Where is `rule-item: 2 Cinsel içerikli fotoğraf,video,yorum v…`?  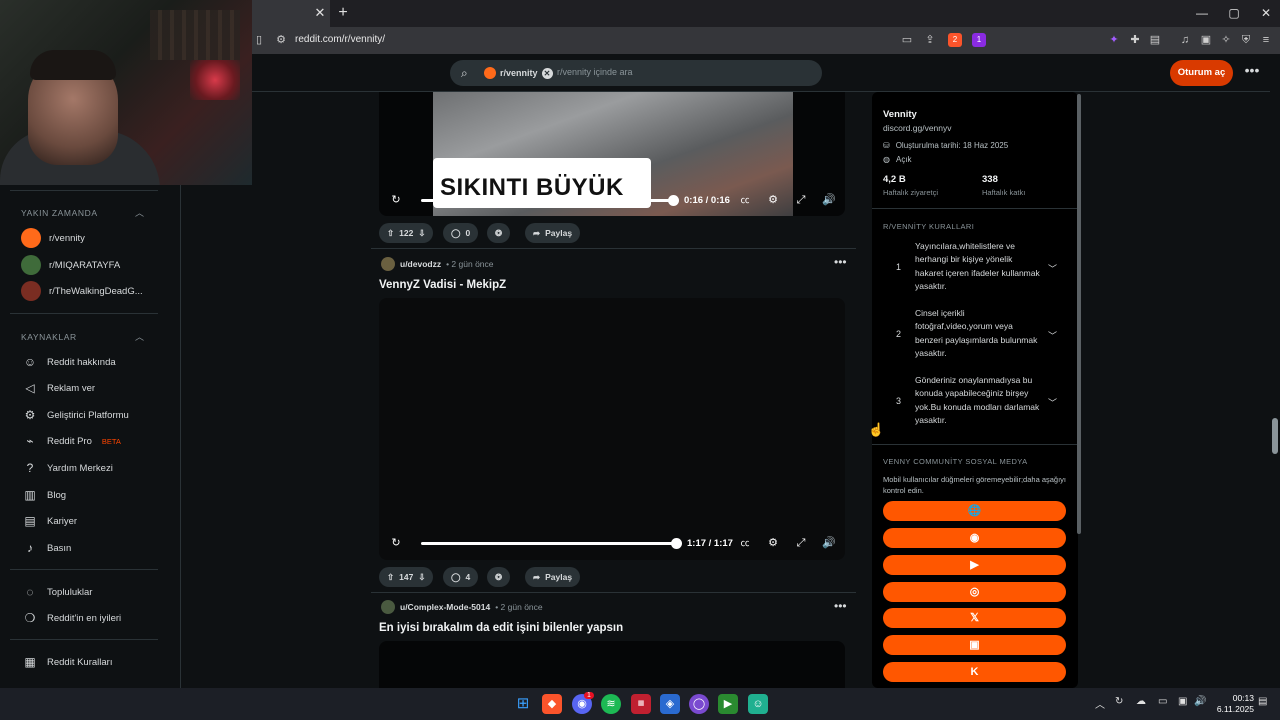
rule-item: 2 Cinsel içerikli fotoğraf,video,yorum v… is located at coordinates (975, 333).